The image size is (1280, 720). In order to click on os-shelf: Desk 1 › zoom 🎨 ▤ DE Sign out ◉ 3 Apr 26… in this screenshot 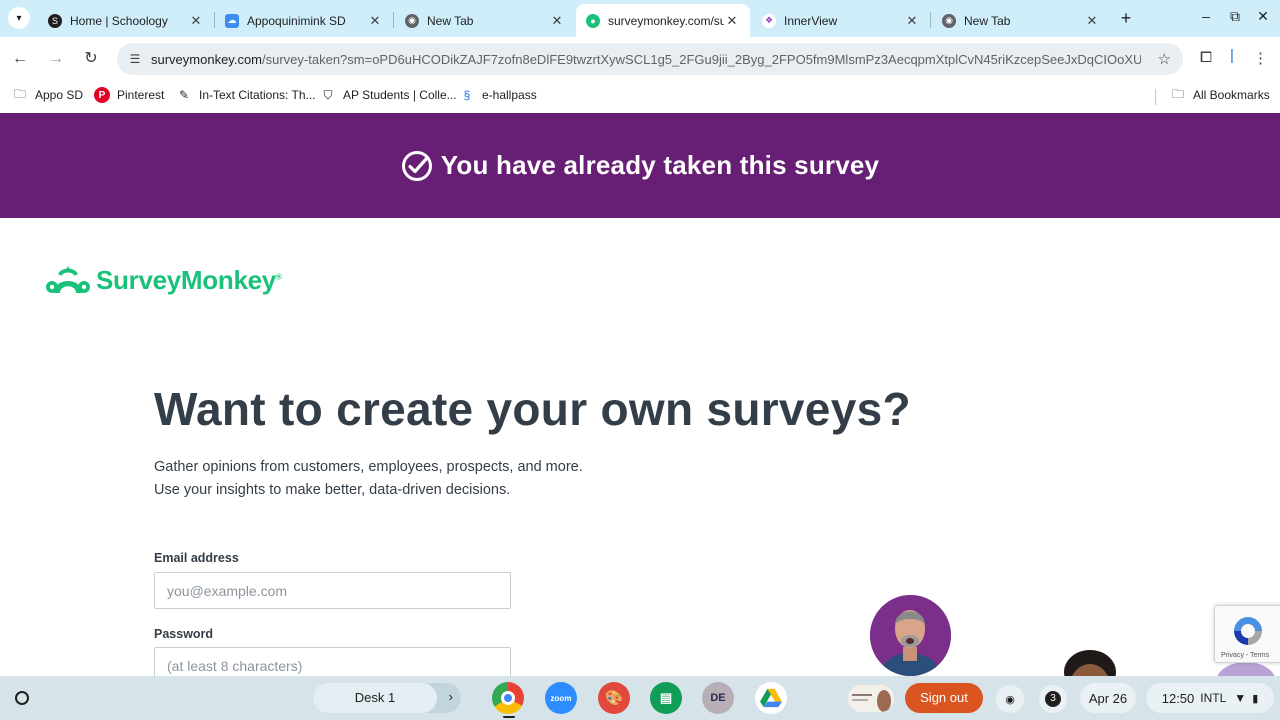, I will do `click(640, 698)`.